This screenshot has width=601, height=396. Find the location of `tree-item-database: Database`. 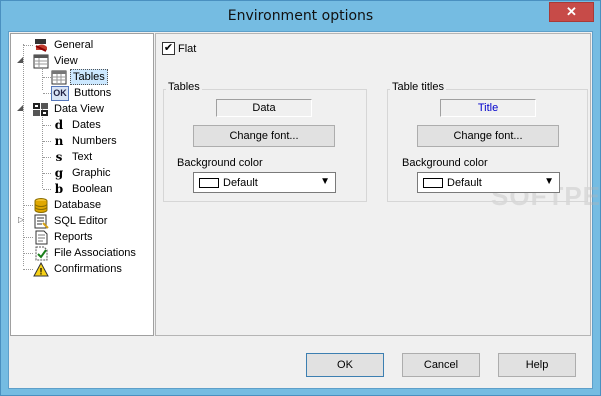

tree-item-database: Database is located at coordinates (62, 205).